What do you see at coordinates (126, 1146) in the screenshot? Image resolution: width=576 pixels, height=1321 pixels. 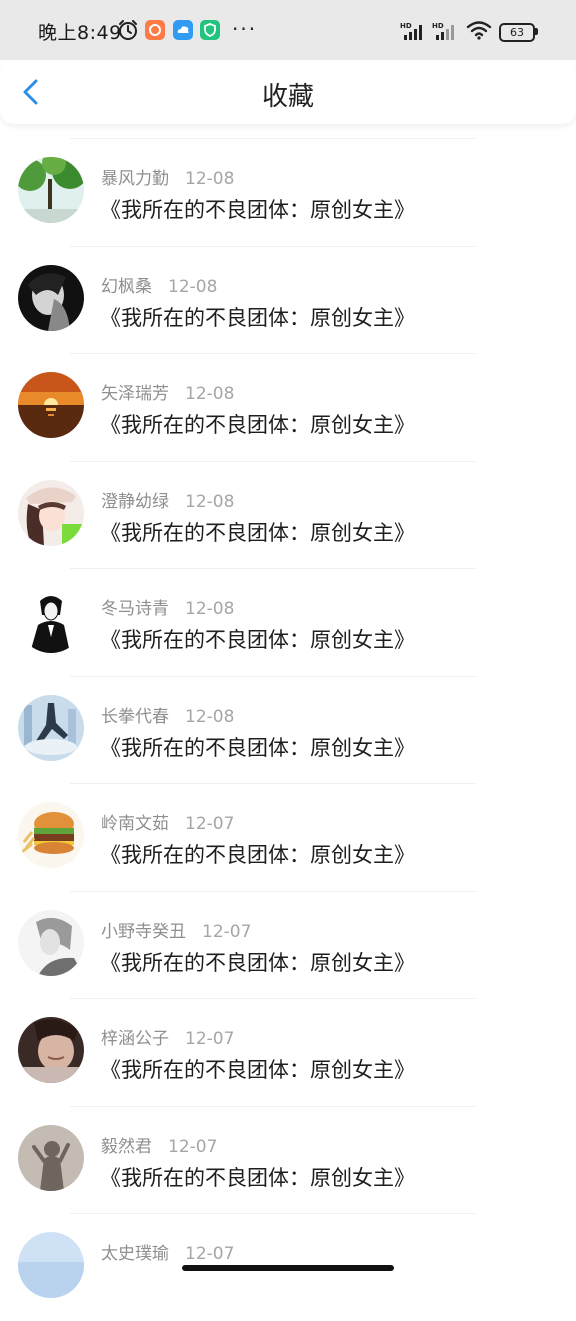 I see `user-name: 毅然君` at bounding box center [126, 1146].